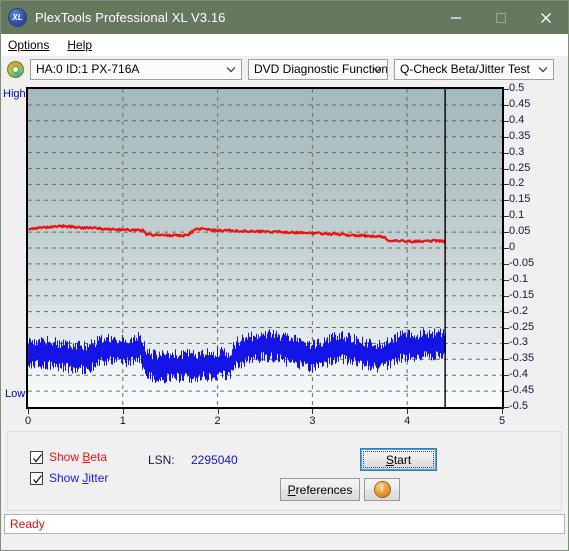 This screenshot has height=551, width=569. What do you see at coordinates (522, 294) in the screenshot?
I see `y-tick-label: -0.15` at bounding box center [522, 294].